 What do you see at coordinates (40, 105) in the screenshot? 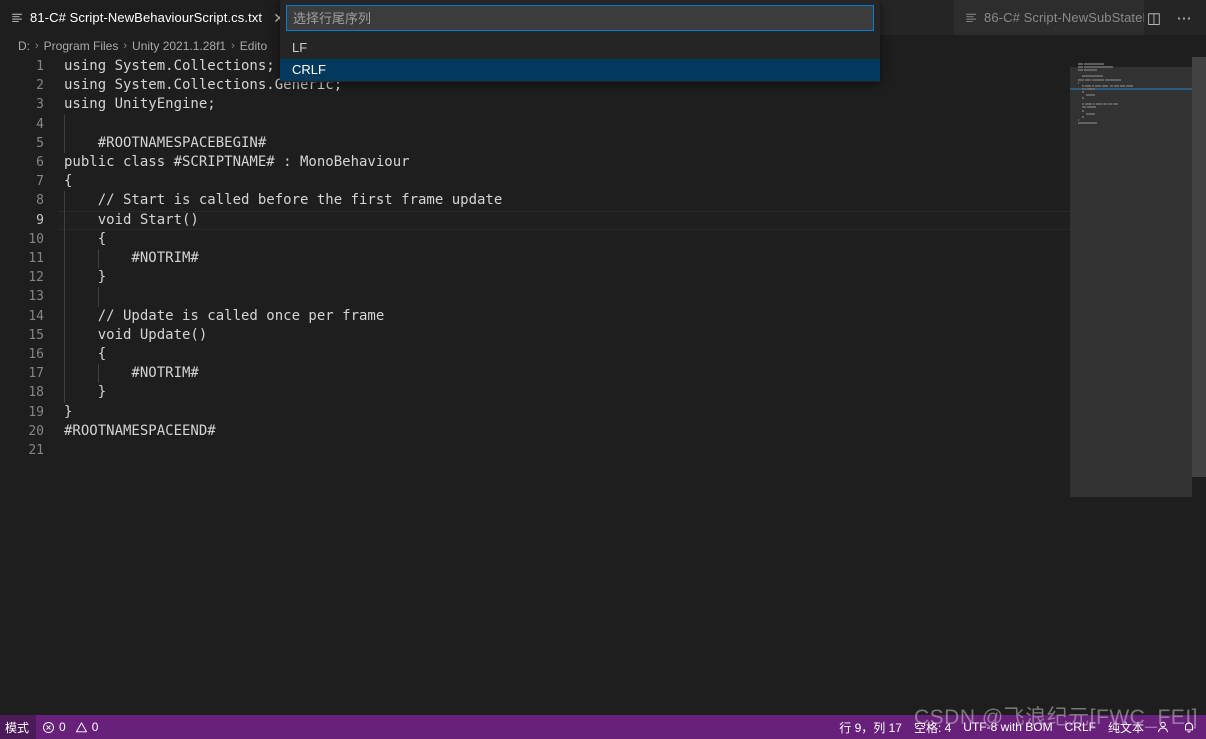
I see `line-number: 3` at bounding box center [40, 105].